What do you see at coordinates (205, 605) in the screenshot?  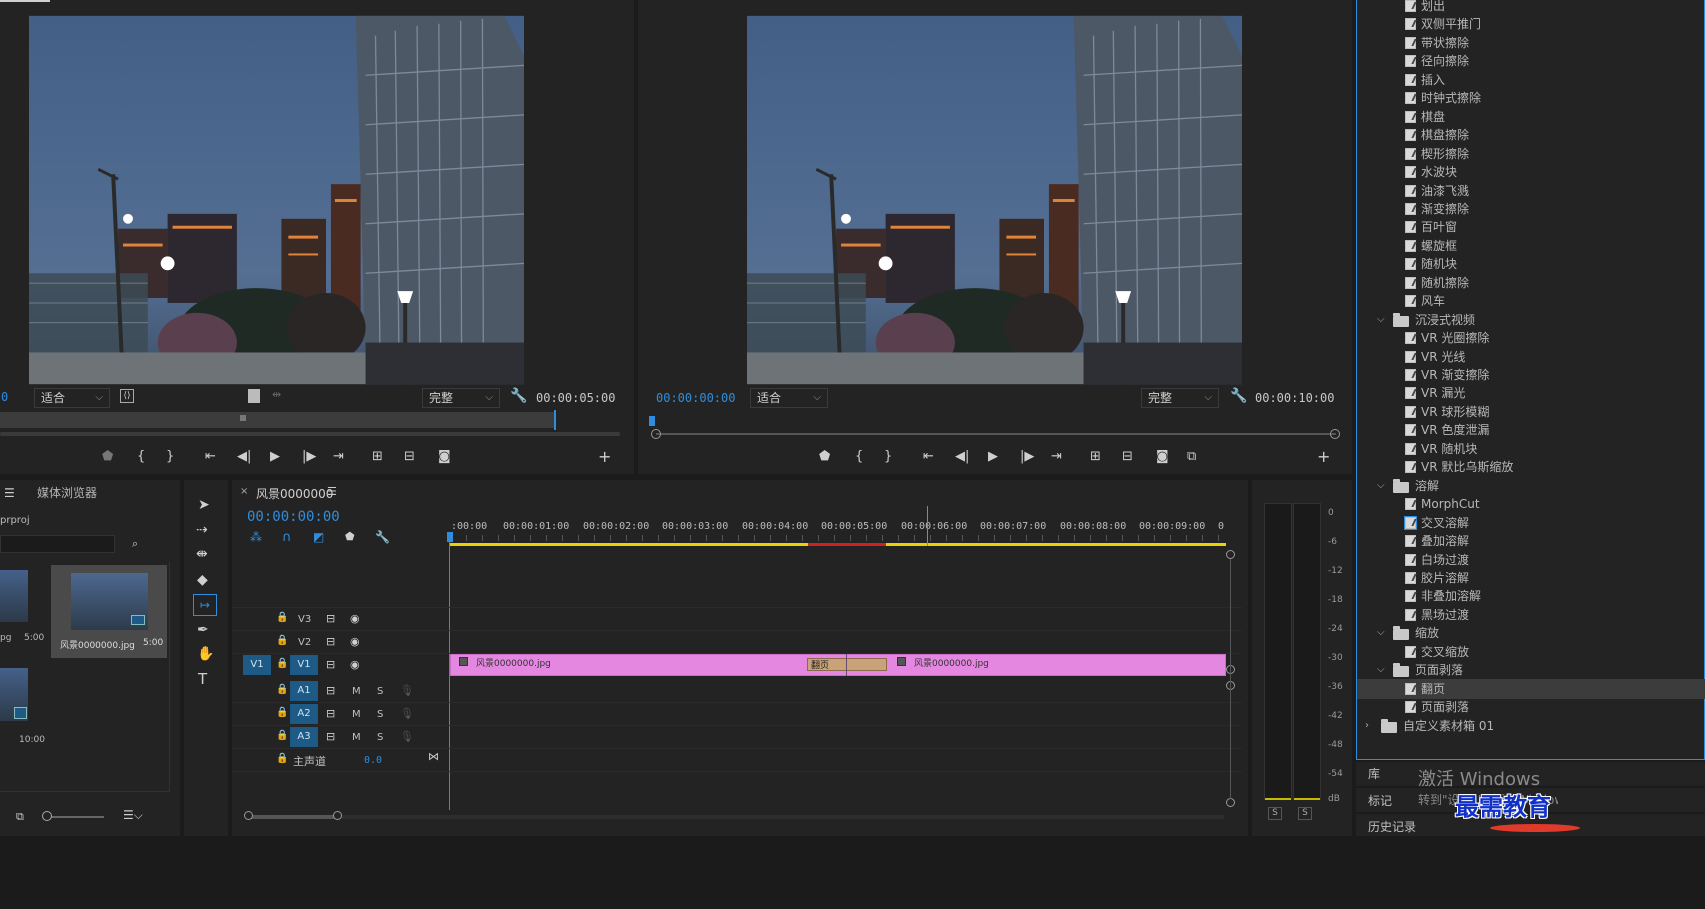 I see `slip-tool-icon: ↦` at bounding box center [205, 605].